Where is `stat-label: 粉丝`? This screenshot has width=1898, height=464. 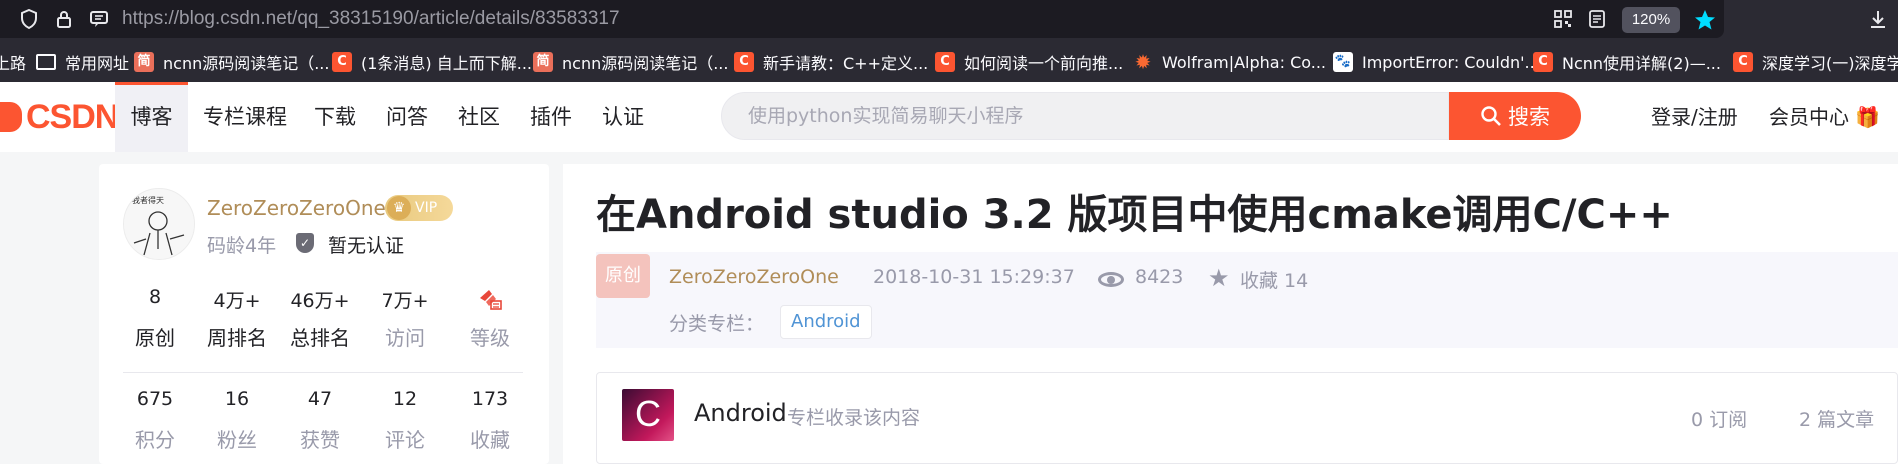
stat-label: 粉丝 is located at coordinates (237, 440).